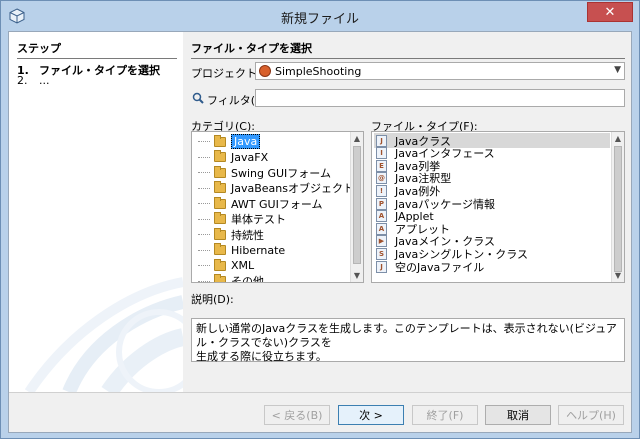 The width and height of the screenshot is (640, 439). I want to click on category-item: JavaFX, so click(241, 157).